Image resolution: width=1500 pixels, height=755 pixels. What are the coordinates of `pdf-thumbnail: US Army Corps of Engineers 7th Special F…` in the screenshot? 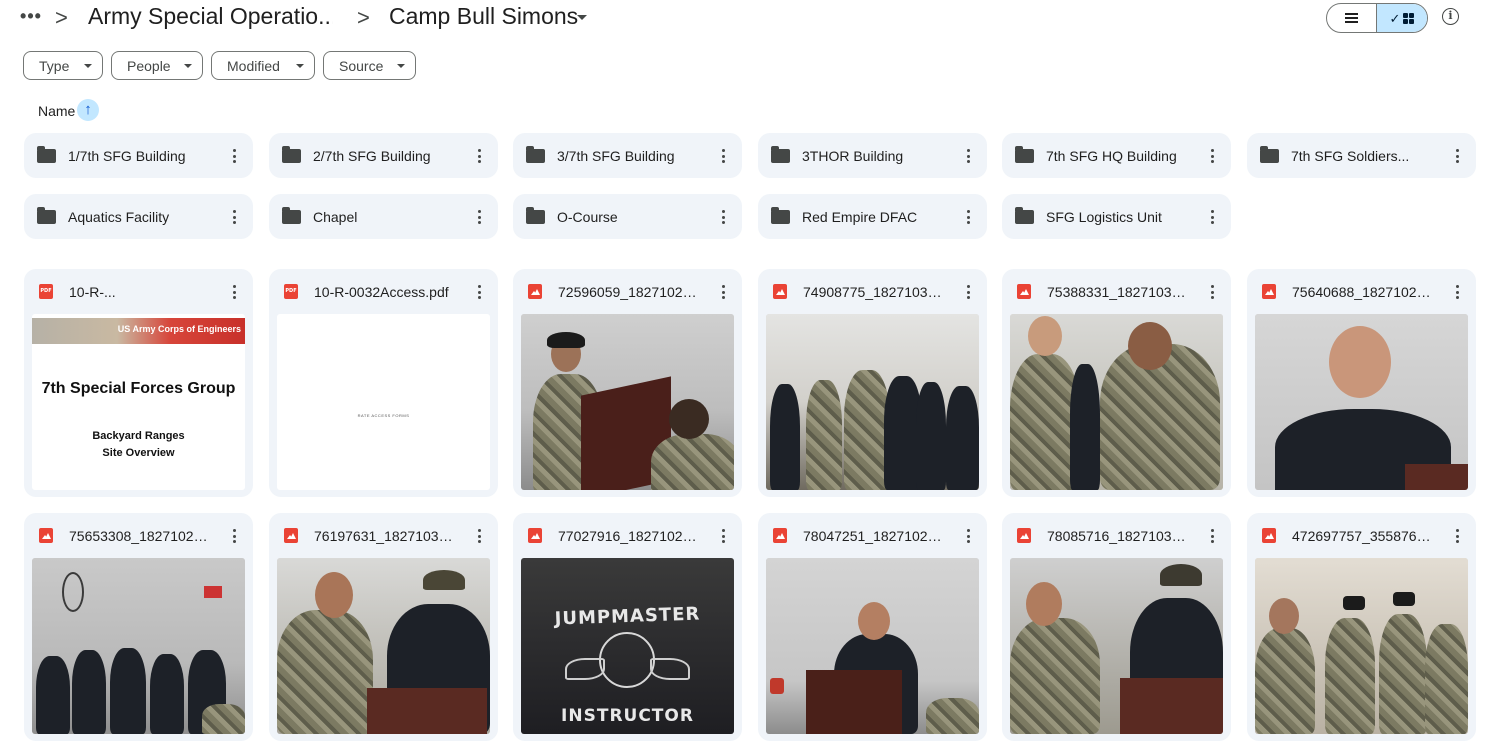 It's located at (138, 402).